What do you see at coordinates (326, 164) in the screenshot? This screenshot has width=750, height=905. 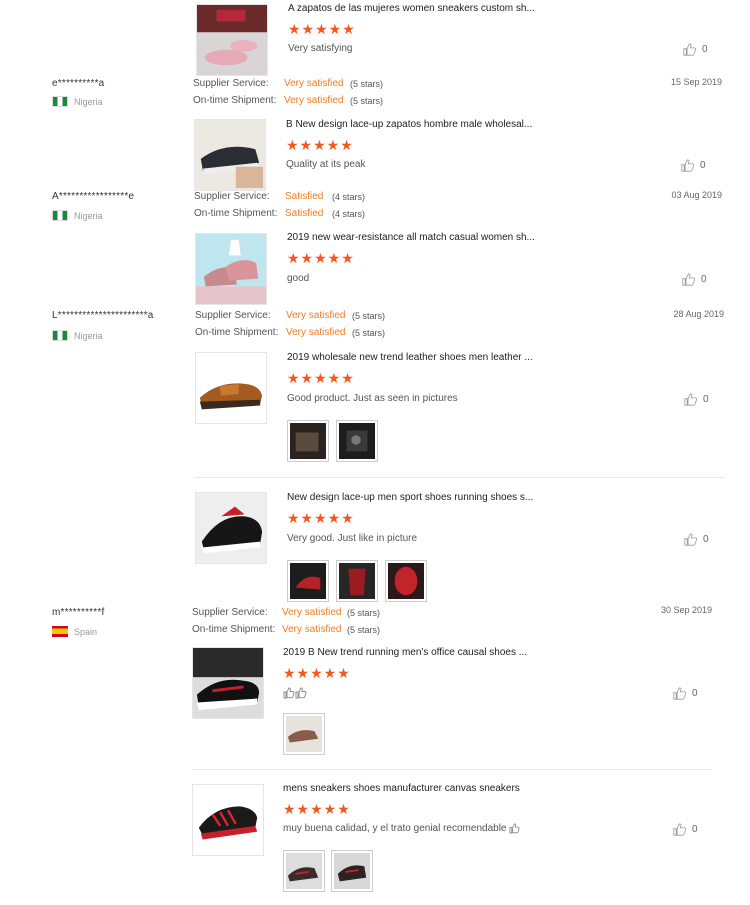 I see `review-comment: Quality at its peak` at bounding box center [326, 164].